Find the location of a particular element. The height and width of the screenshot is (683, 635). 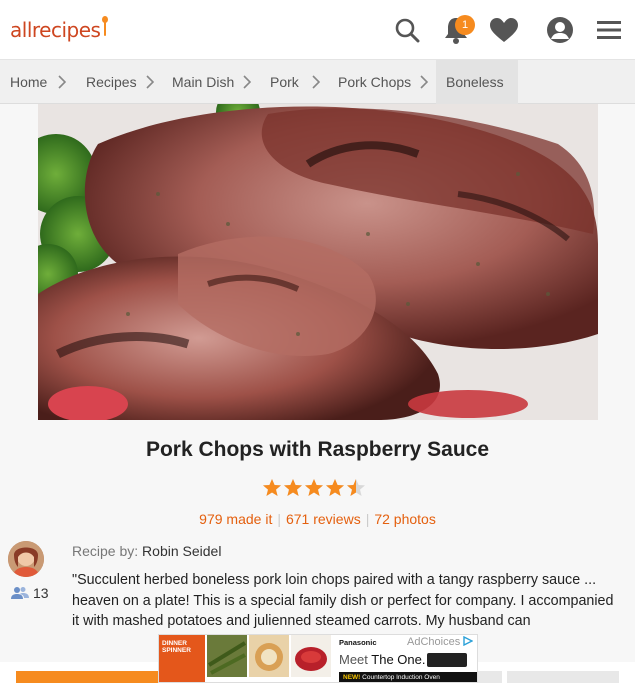

ad-headline-main: The One. is located at coordinates (398, 659).